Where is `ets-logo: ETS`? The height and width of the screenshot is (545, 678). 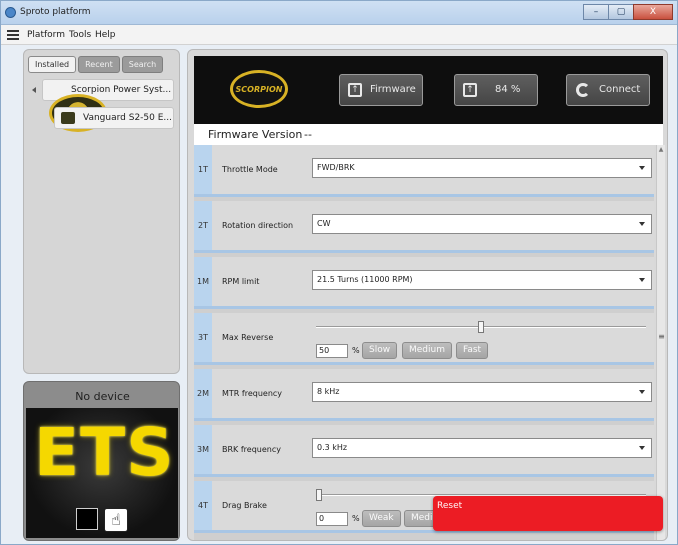 ets-logo: ETS is located at coordinates (104, 452).